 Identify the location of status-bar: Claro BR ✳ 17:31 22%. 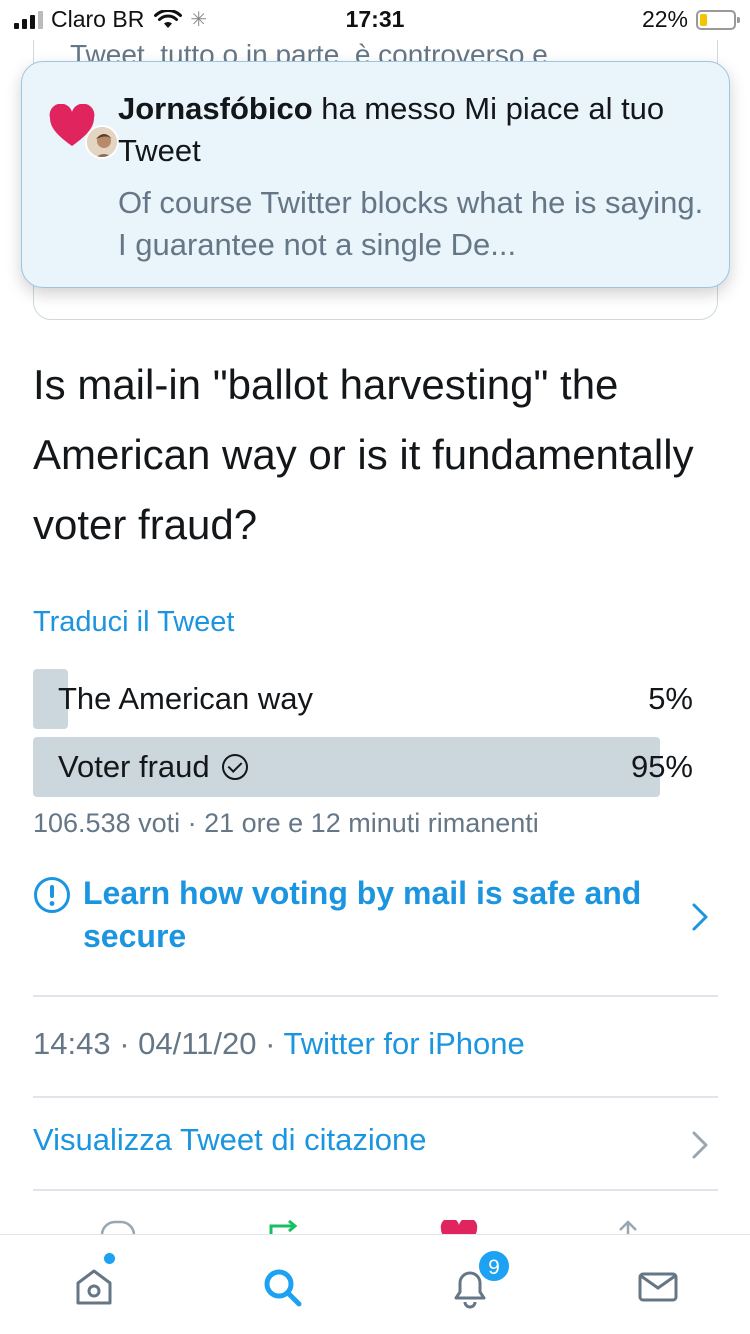
(375, 20).